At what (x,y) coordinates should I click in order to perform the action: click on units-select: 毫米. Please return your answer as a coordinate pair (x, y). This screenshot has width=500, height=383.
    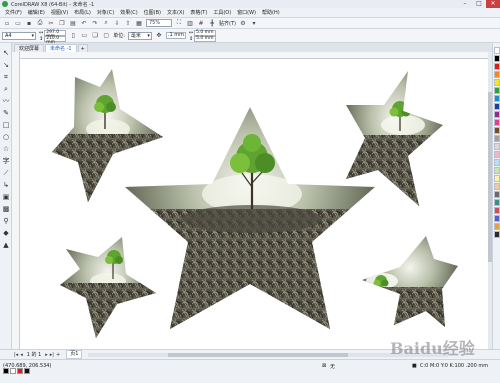
    Looking at the image, I should click on (139, 35).